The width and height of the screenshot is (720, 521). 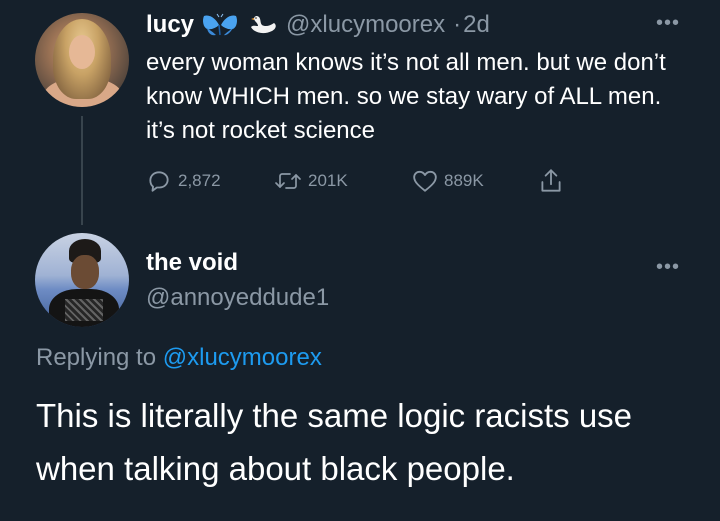 What do you see at coordinates (159, 181) in the screenshot?
I see `reply-icon` at bounding box center [159, 181].